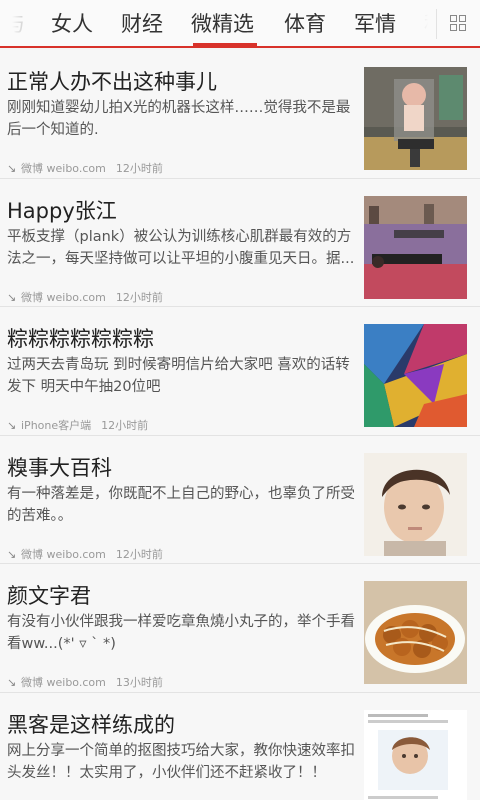 The width and height of the screenshot is (480, 800). I want to click on feed-item-source: iPhone客户端, so click(56, 425).